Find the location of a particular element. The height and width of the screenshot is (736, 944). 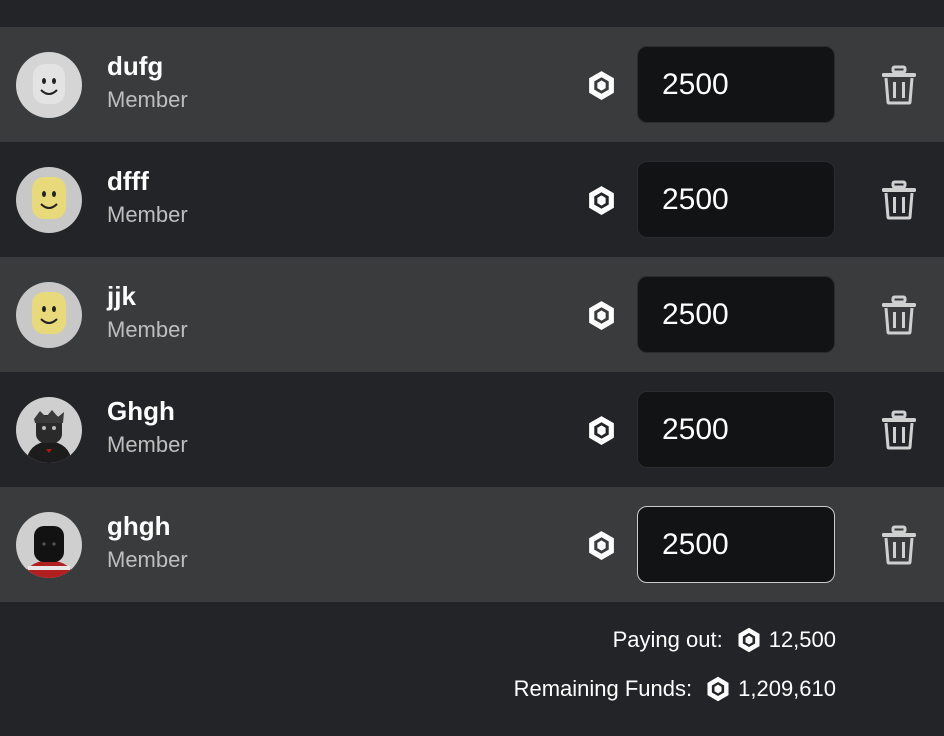

member-name: dufg is located at coordinates (135, 66).